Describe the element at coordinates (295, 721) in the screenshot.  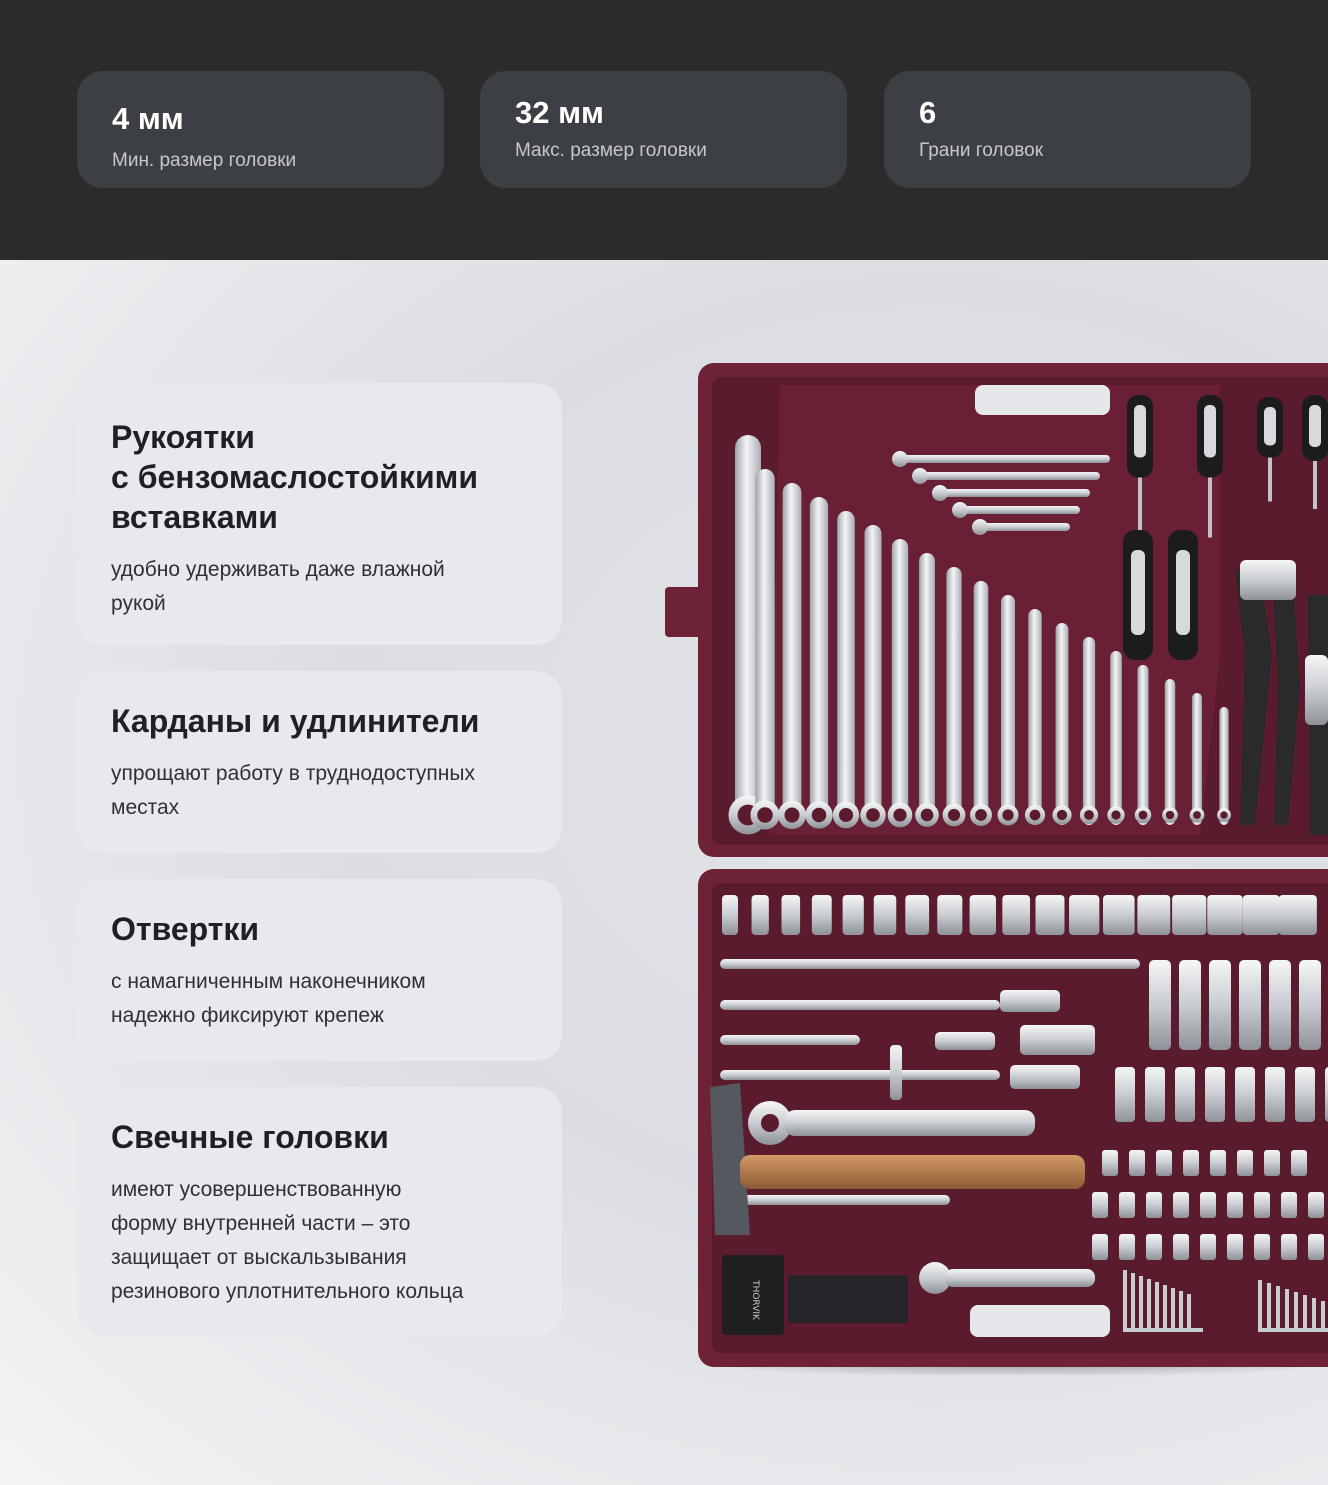
I see `feature-title: Карданы и удлинители` at that location.